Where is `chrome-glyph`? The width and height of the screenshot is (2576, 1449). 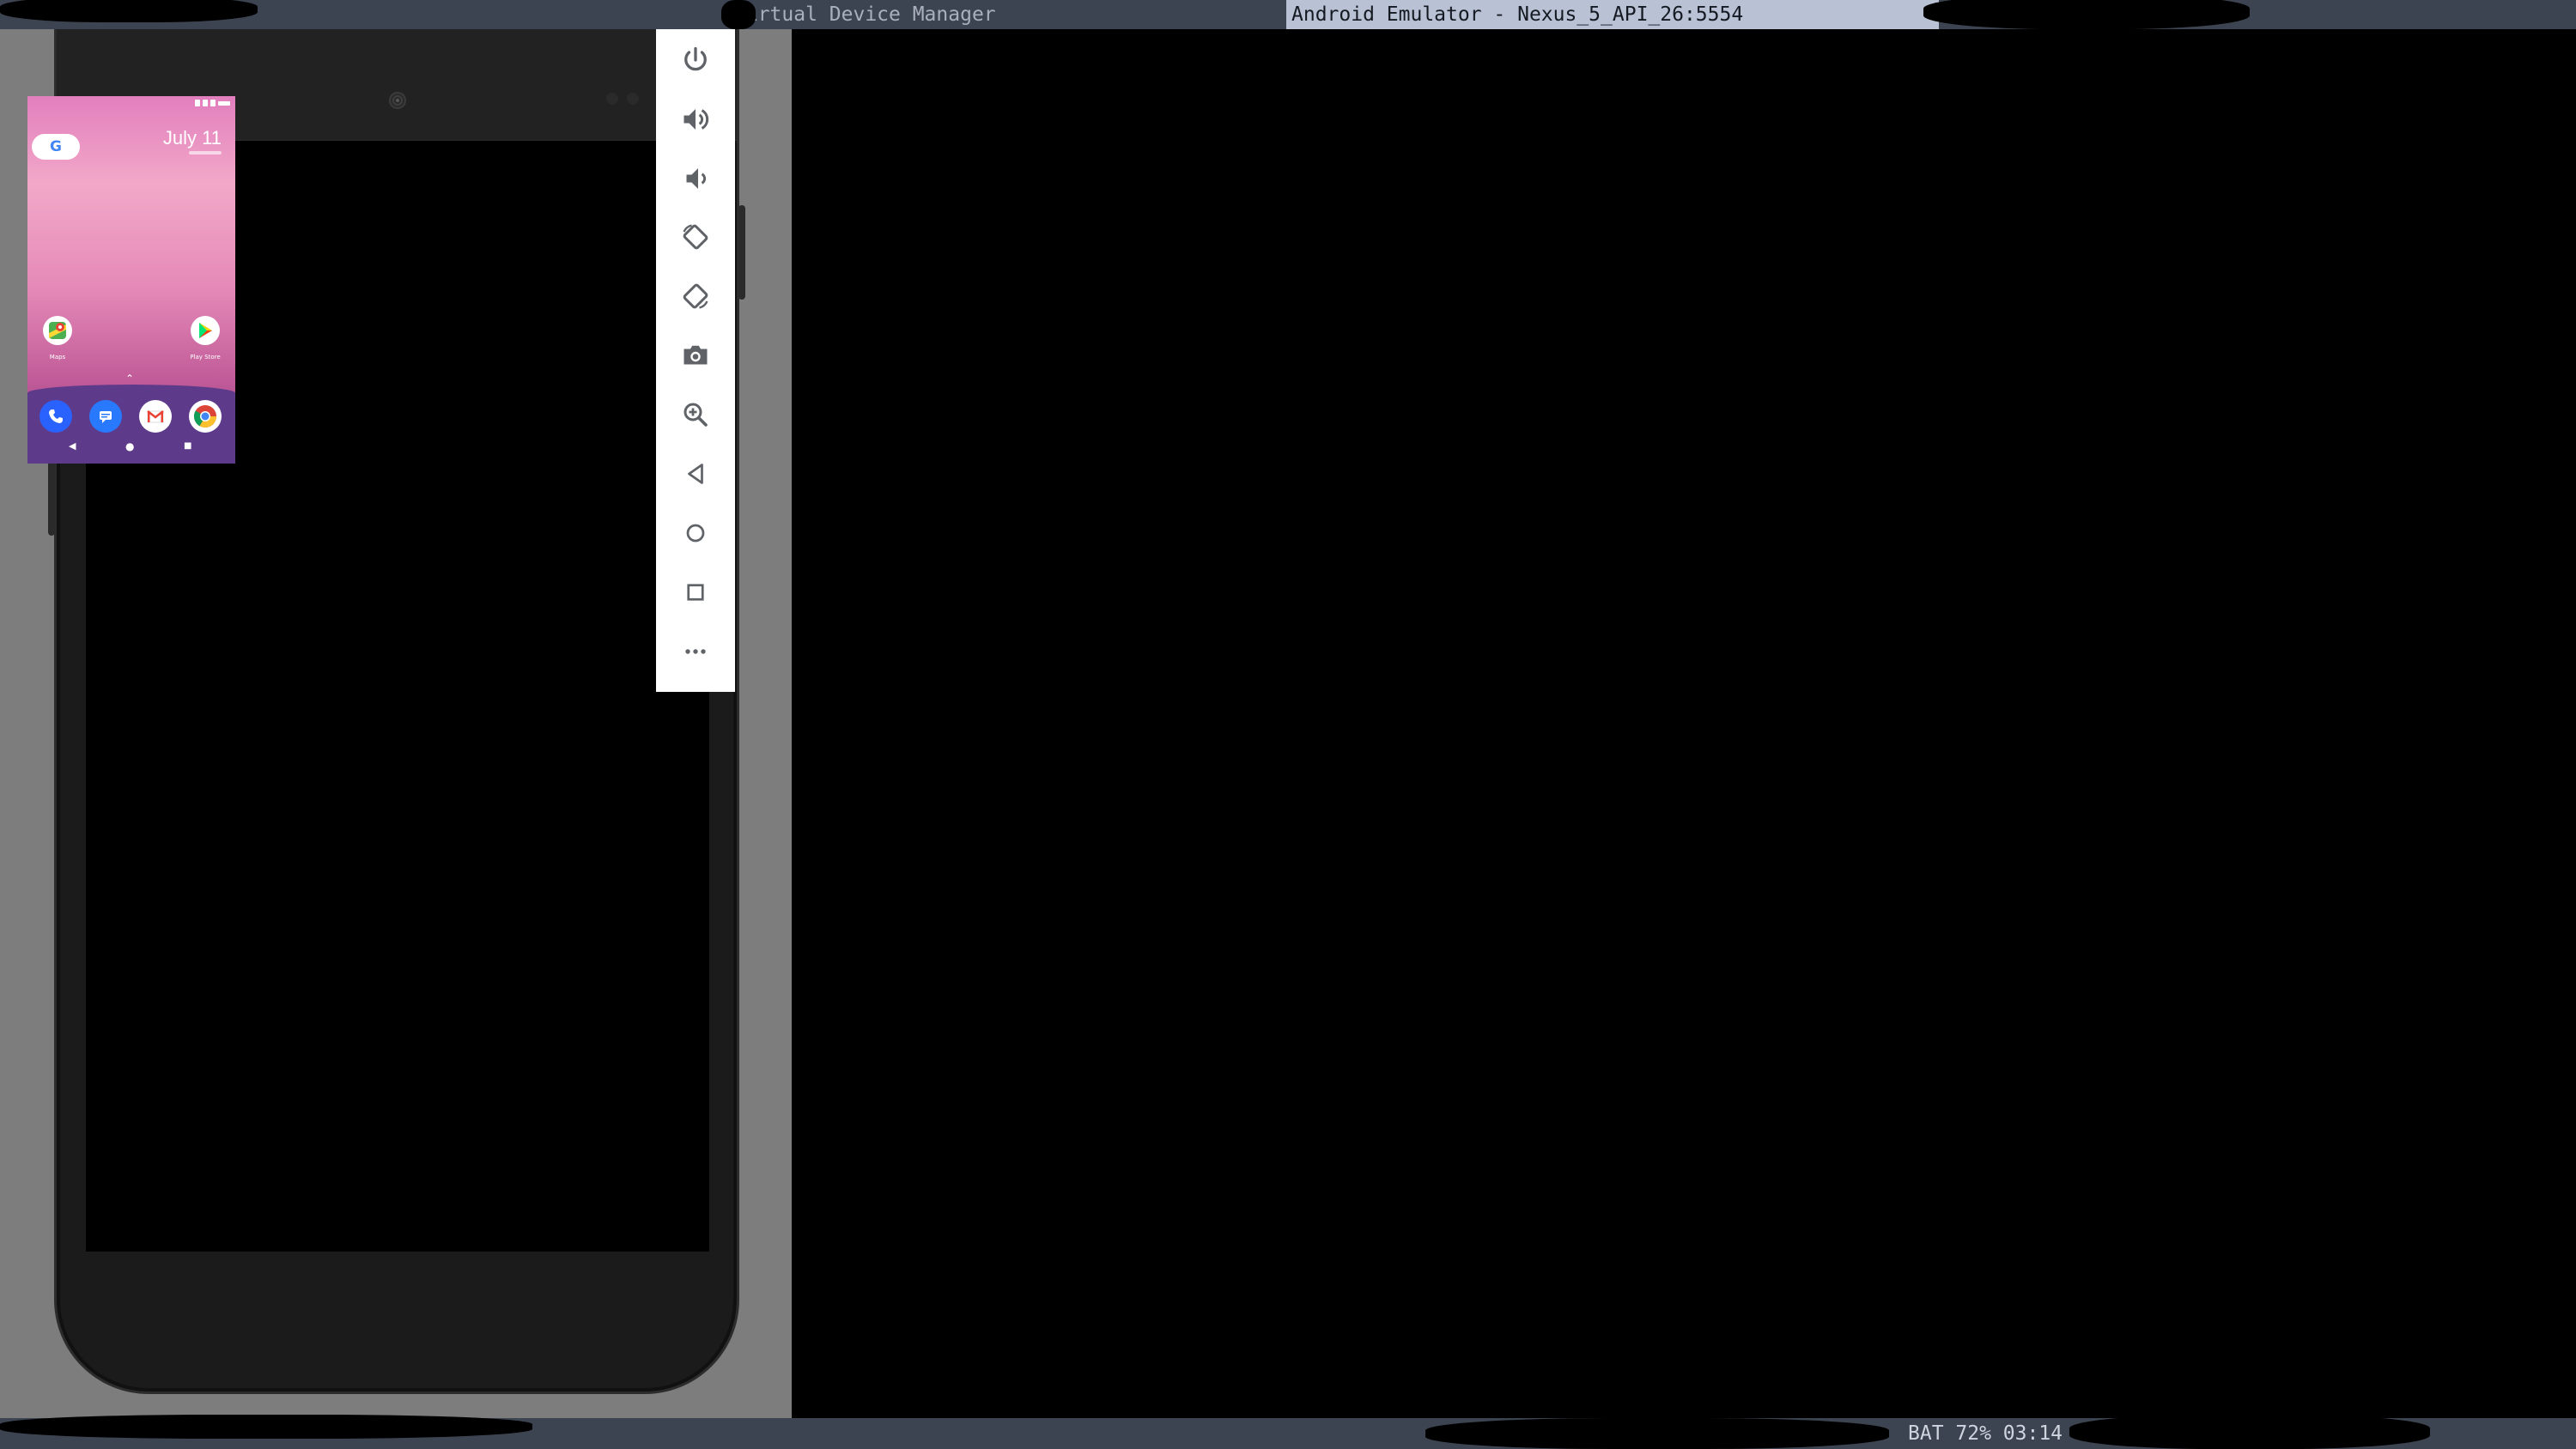
chrome-glyph is located at coordinates (205, 416).